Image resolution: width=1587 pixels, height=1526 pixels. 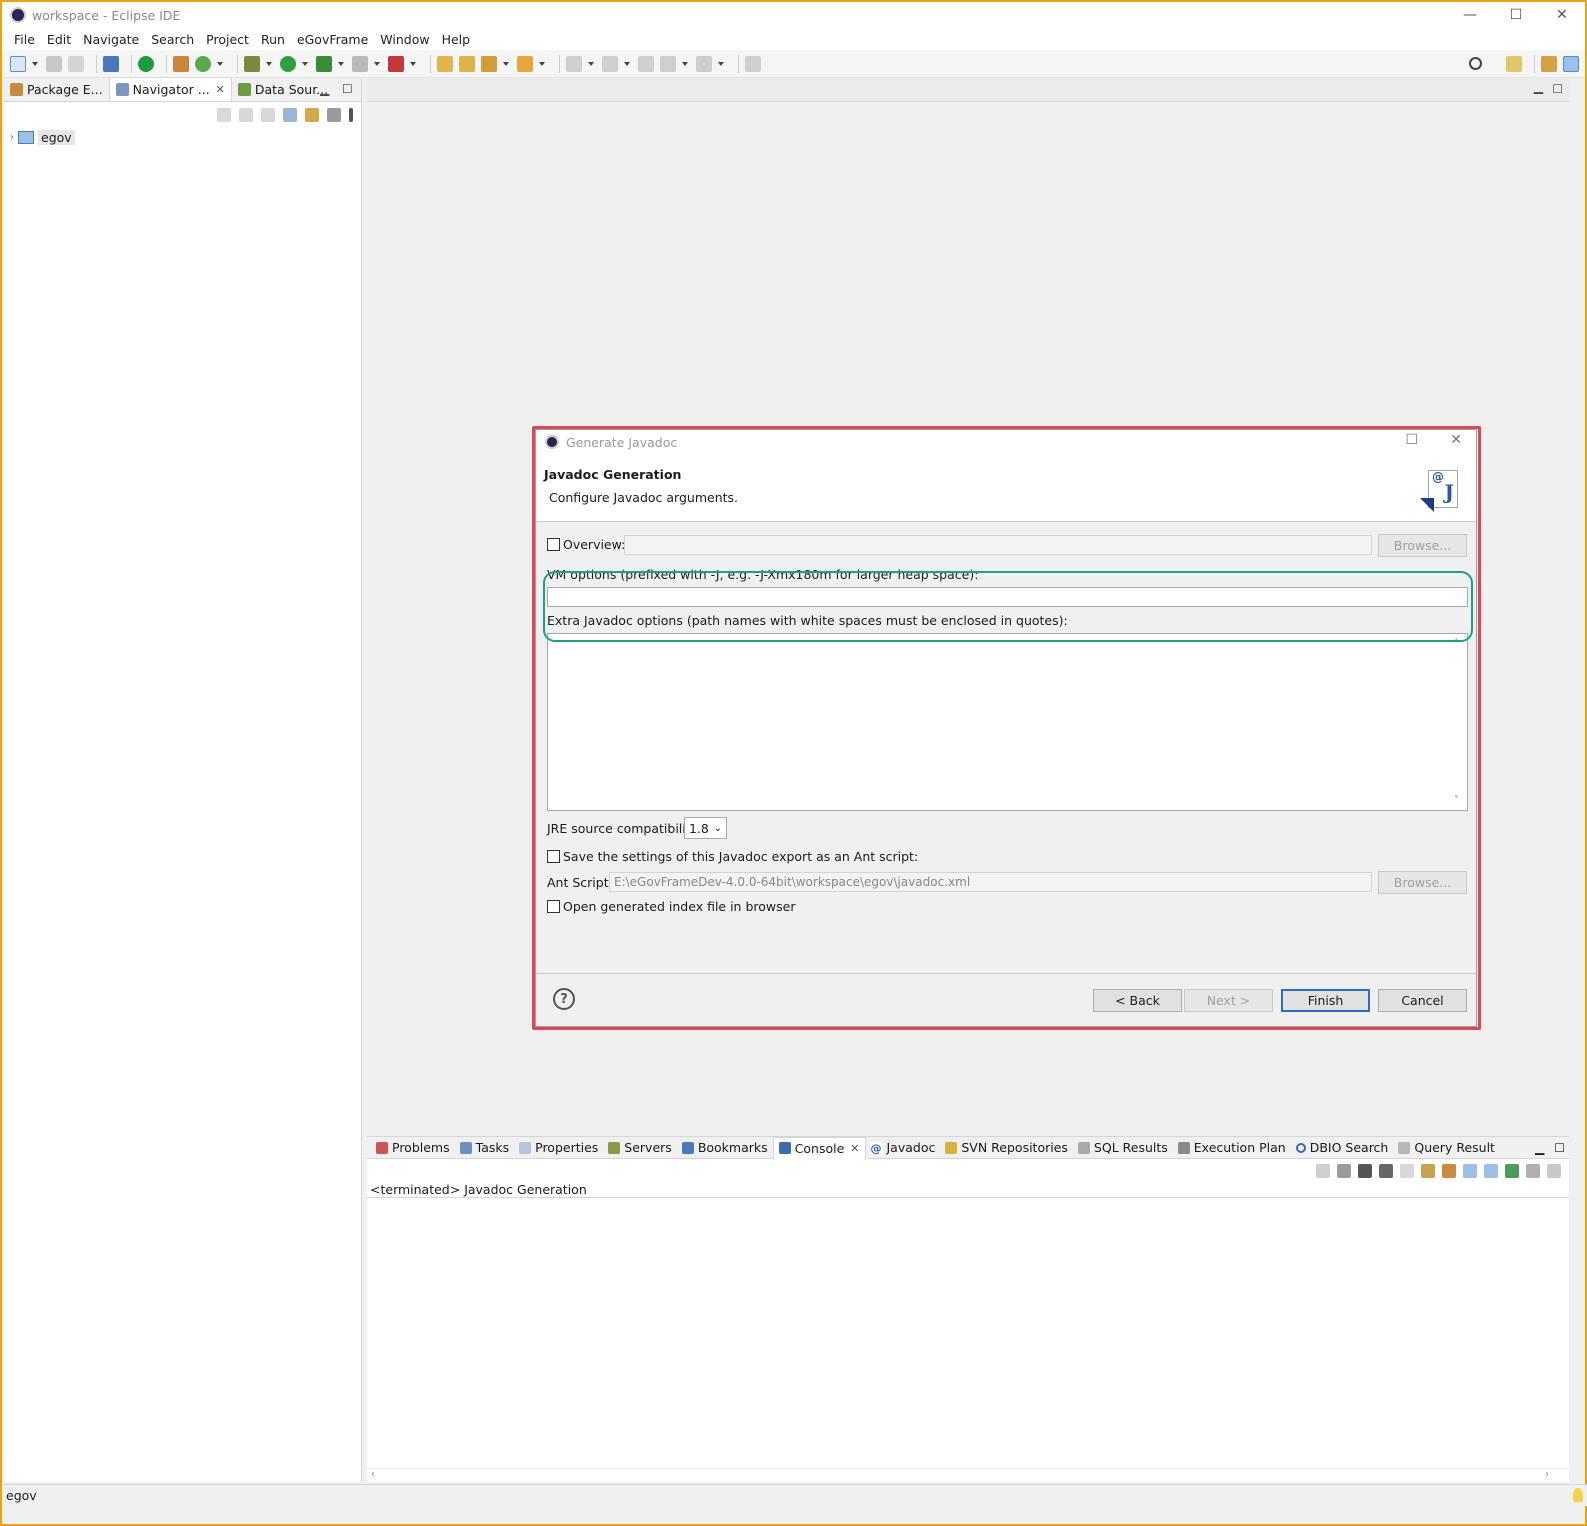 I want to click on menu-help: Help, so click(x=456, y=39).